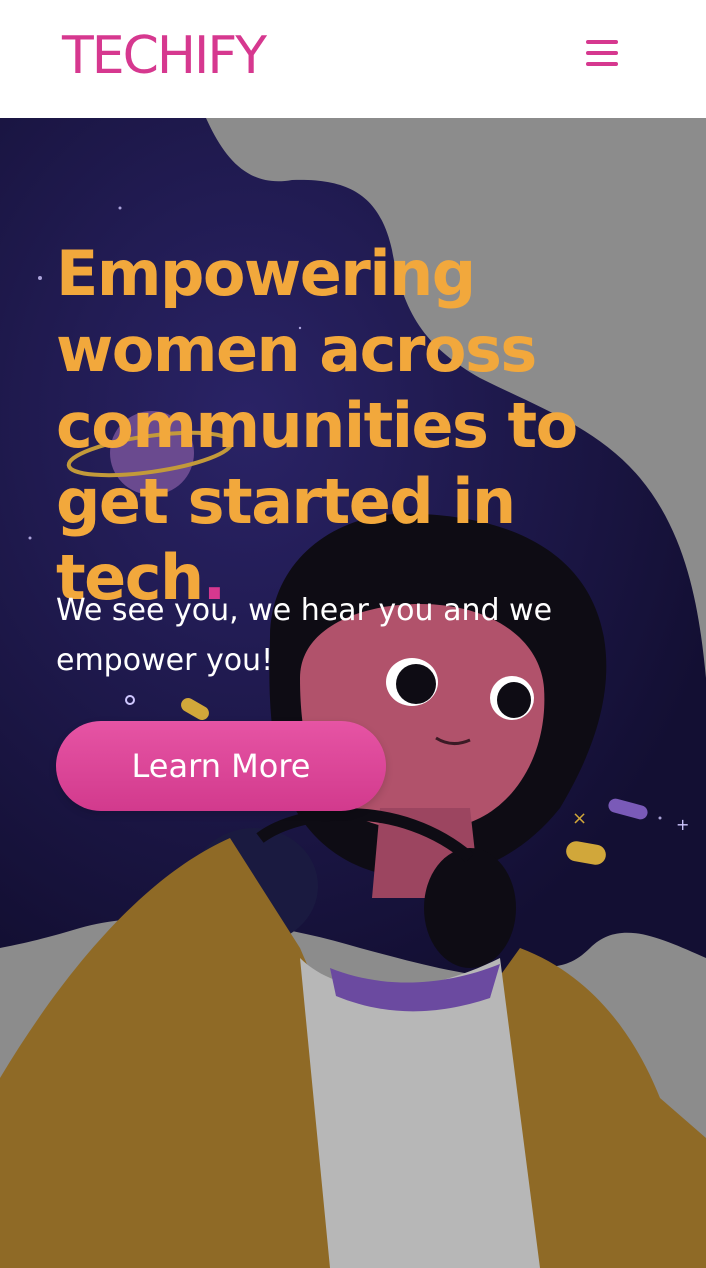 The height and width of the screenshot is (1268, 706). I want to click on techify-logo: TECHIFY, so click(164, 56).